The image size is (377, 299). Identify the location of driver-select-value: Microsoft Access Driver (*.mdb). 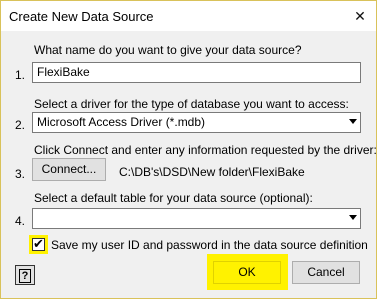
(121, 122).